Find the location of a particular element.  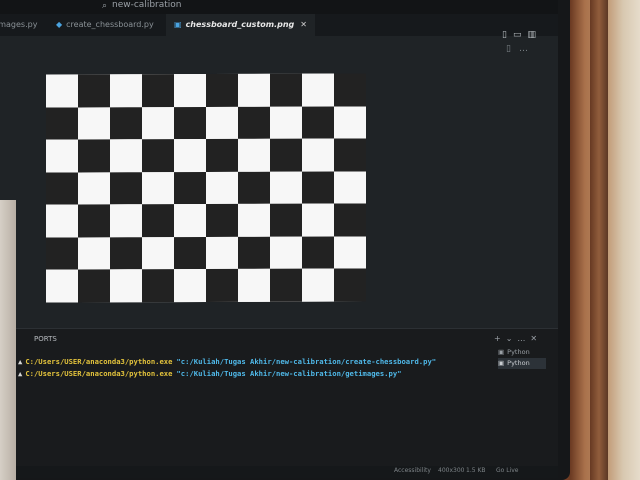

status-go-live: Go Live is located at coordinates (507, 470).